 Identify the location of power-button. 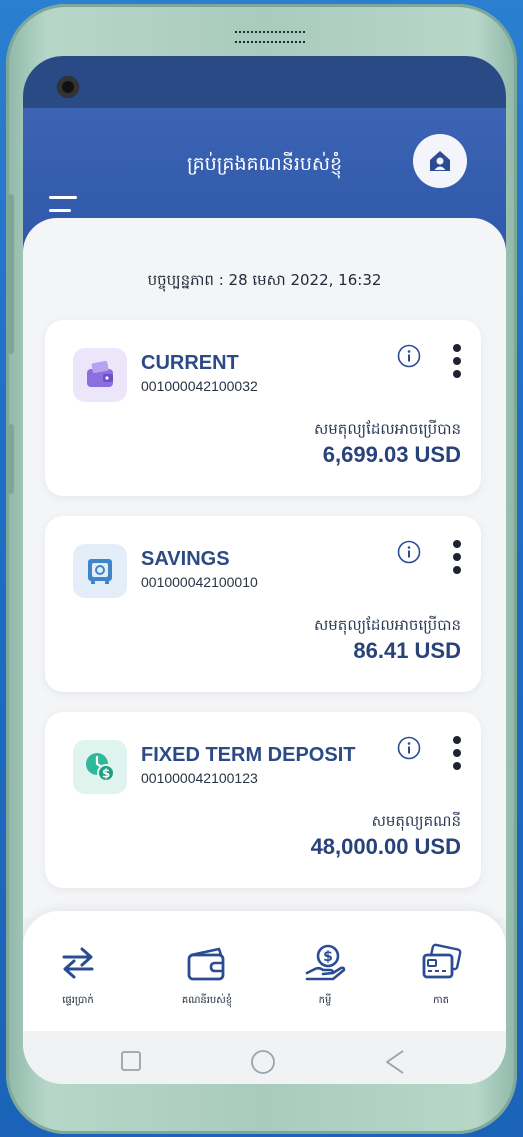
(11, 459).